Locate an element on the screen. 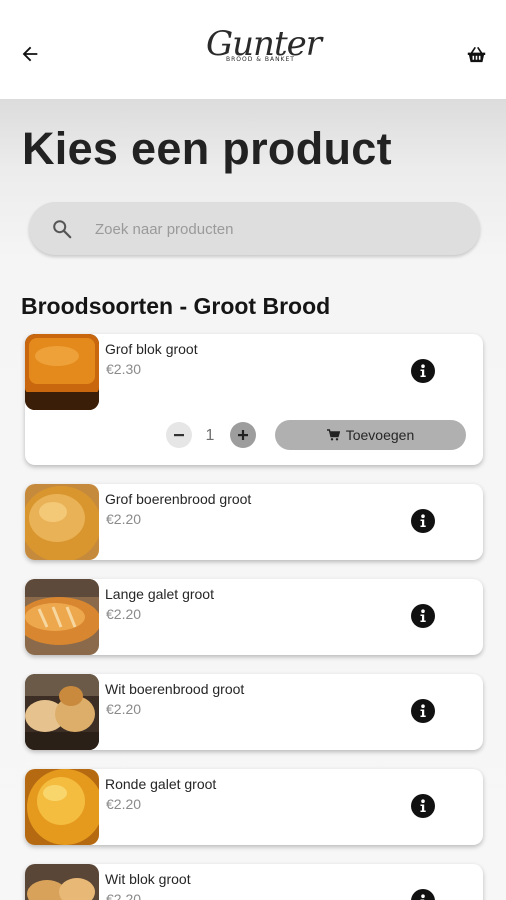 The image size is (506, 900). decrease-quantity-button is located at coordinates (179, 435).